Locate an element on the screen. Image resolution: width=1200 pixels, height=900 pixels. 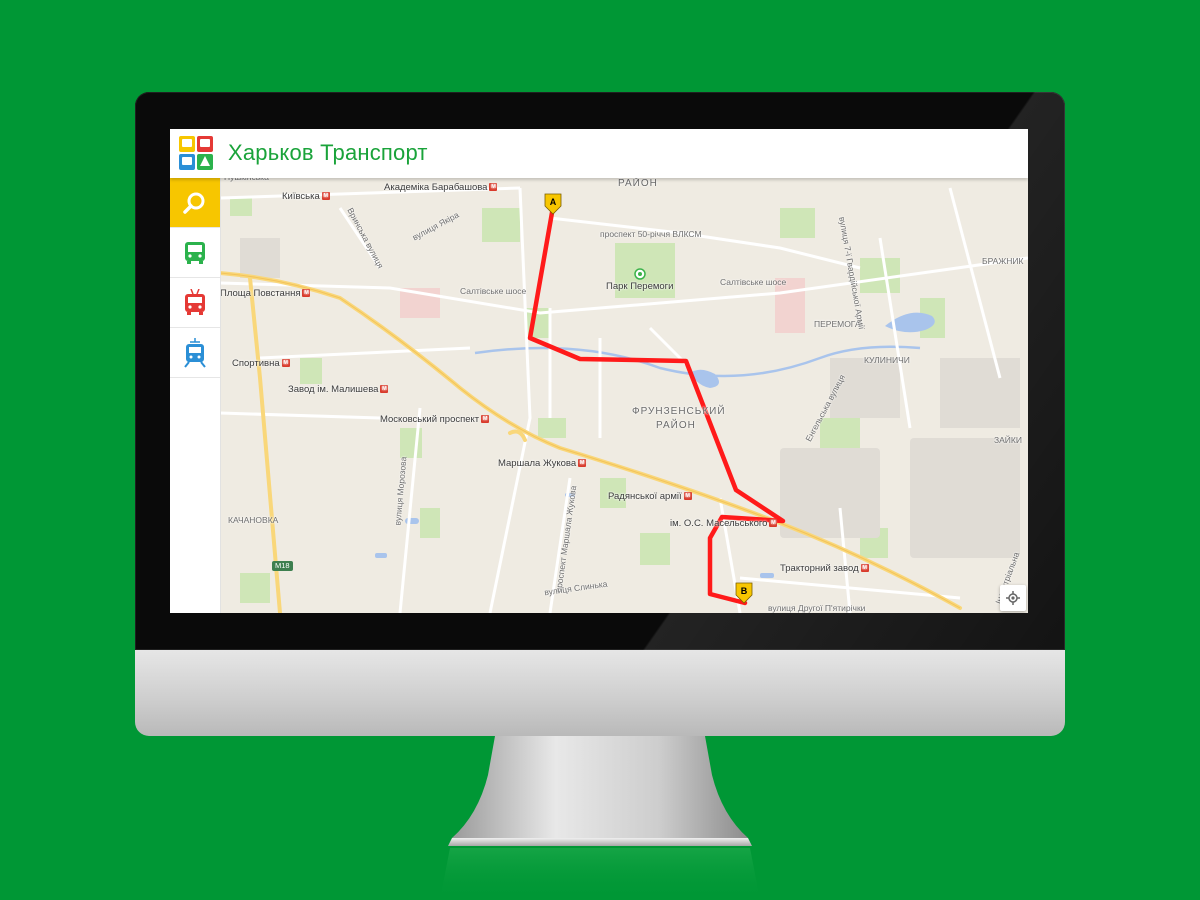
metro-label: ім. О.С. Масельського is located at coordinates (723, 523).